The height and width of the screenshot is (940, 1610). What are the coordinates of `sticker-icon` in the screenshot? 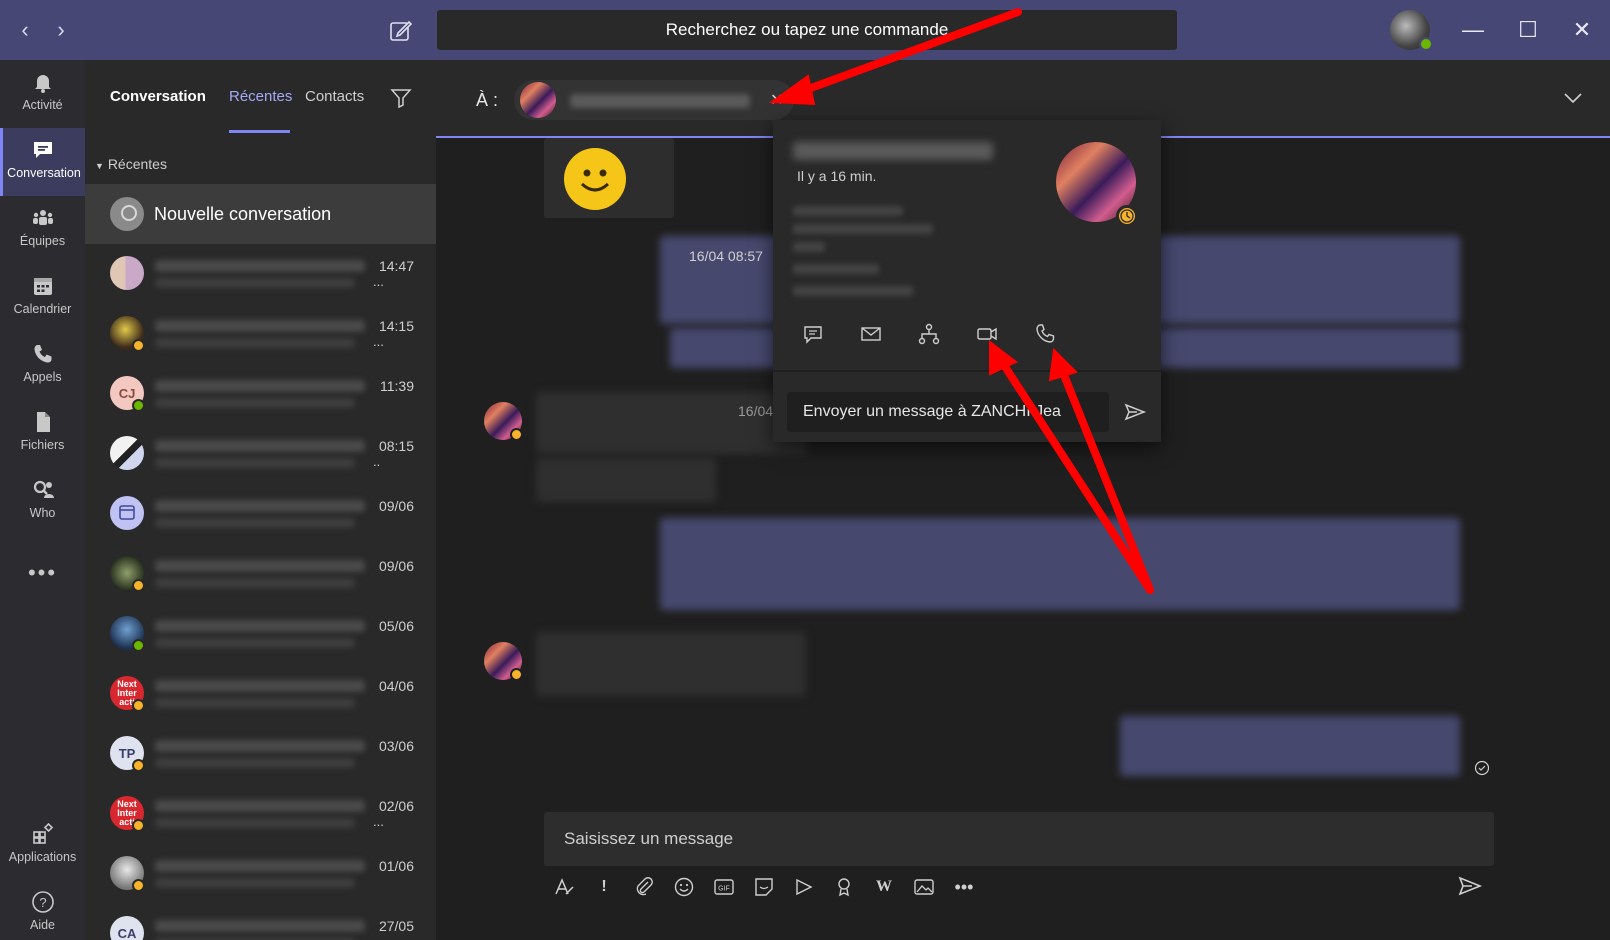 It's located at (764, 888).